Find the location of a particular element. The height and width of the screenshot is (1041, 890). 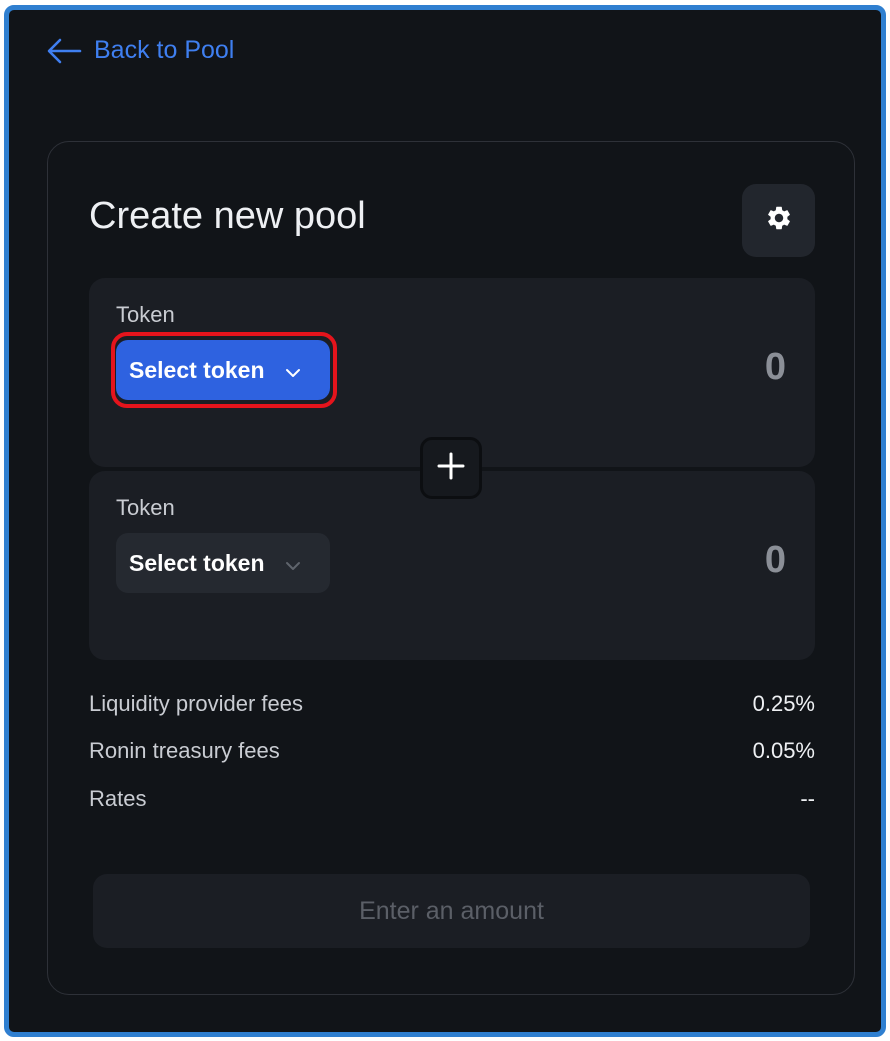

page-title: Create new pool is located at coordinates (227, 216).